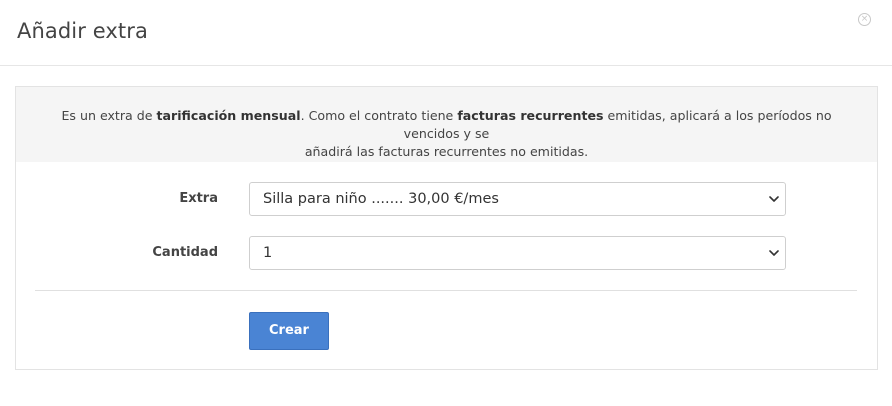 Image resolution: width=892 pixels, height=406 pixels. What do you see at coordinates (381, 199) in the screenshot?
I see `extra-select-value: Silla para niño ....... 30,00 €/mes` at bounding box center [381, 199].